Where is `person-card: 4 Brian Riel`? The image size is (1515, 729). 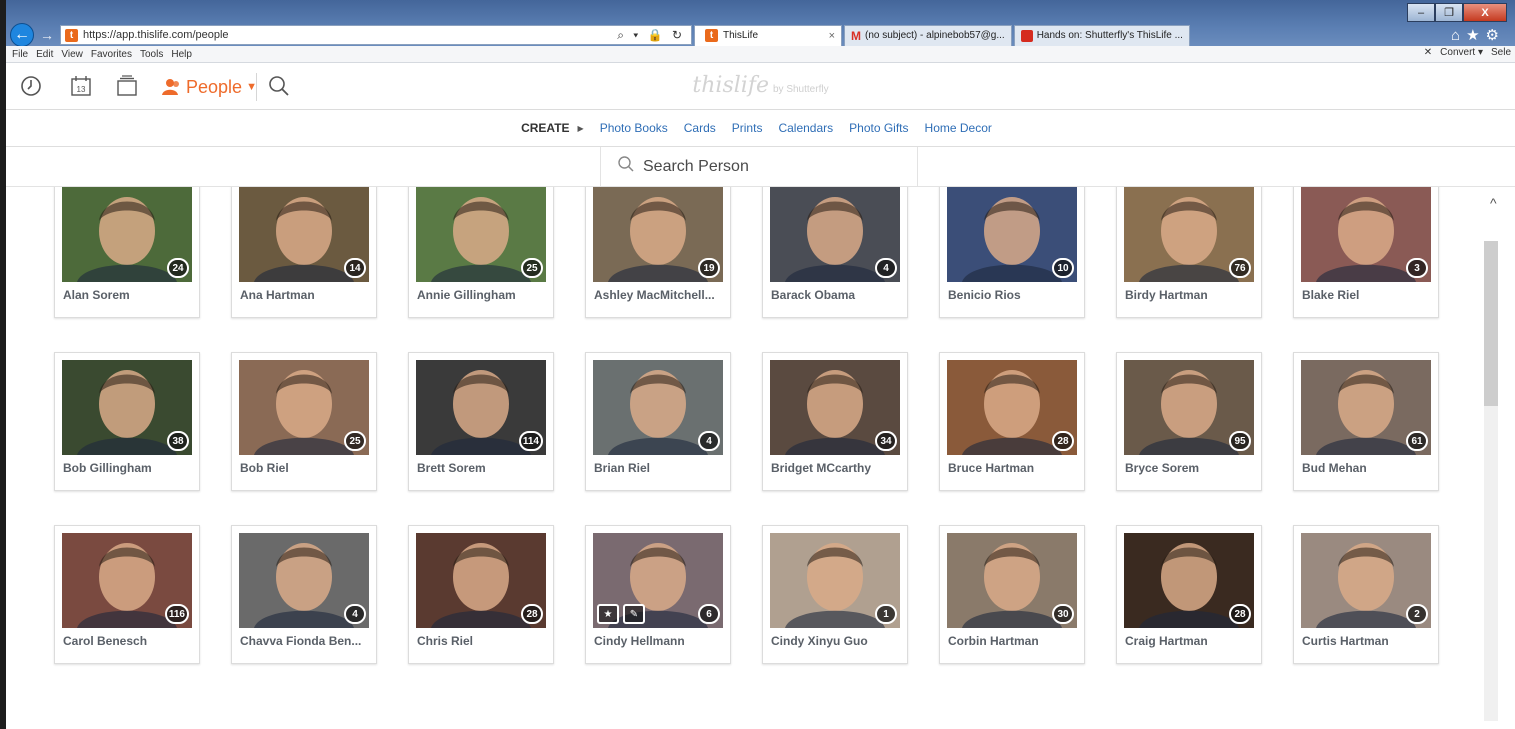
person-card: 4 Brian Riel is located at coordinates (658, 421).